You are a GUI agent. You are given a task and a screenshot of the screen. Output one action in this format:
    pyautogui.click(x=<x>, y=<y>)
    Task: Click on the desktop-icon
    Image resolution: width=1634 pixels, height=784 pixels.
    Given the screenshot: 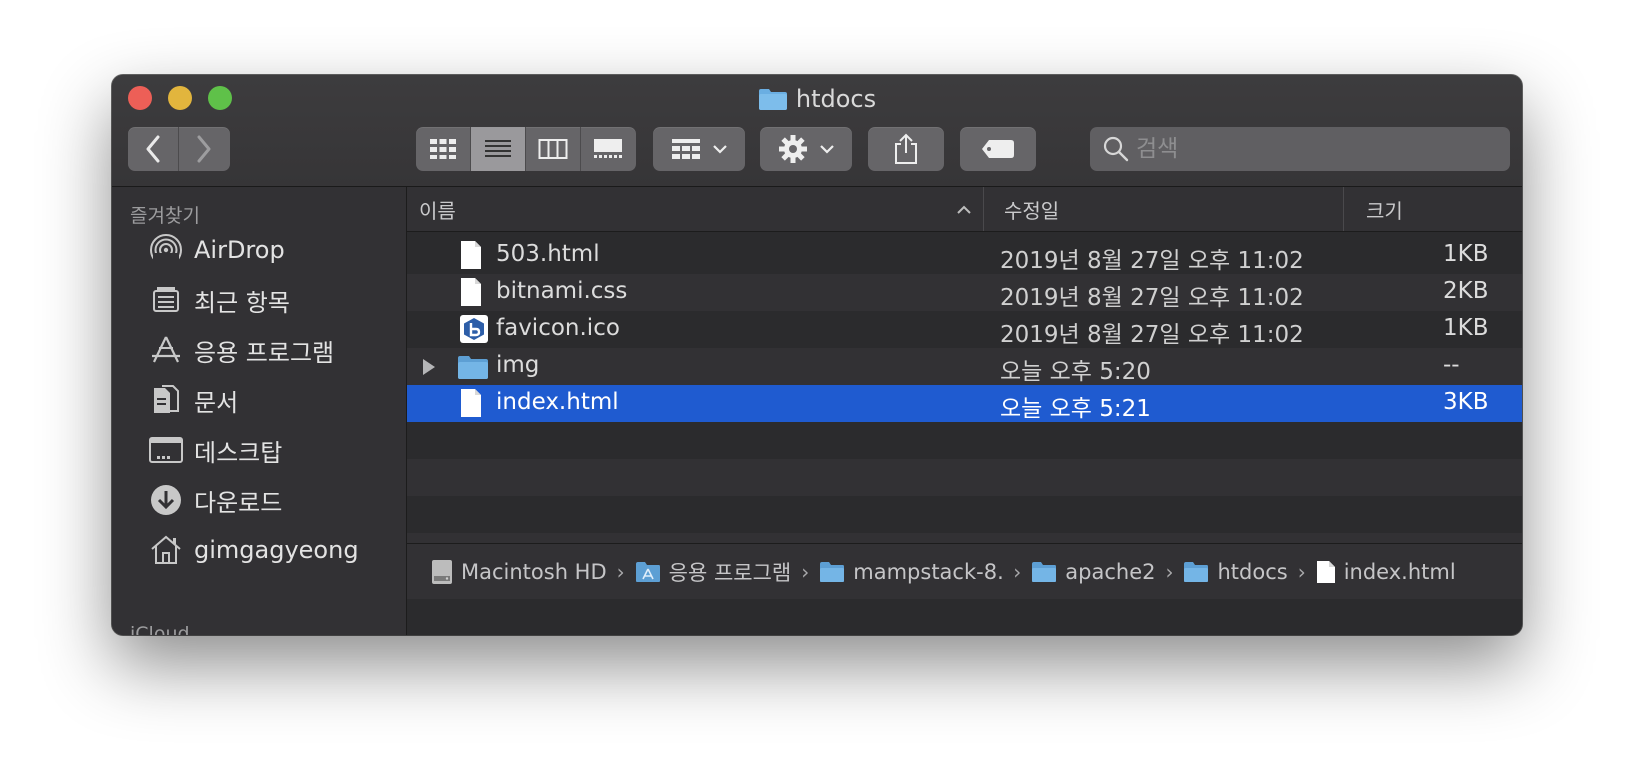 What is the action you would take?
    pyautogui.click(x=166, y=450)
    